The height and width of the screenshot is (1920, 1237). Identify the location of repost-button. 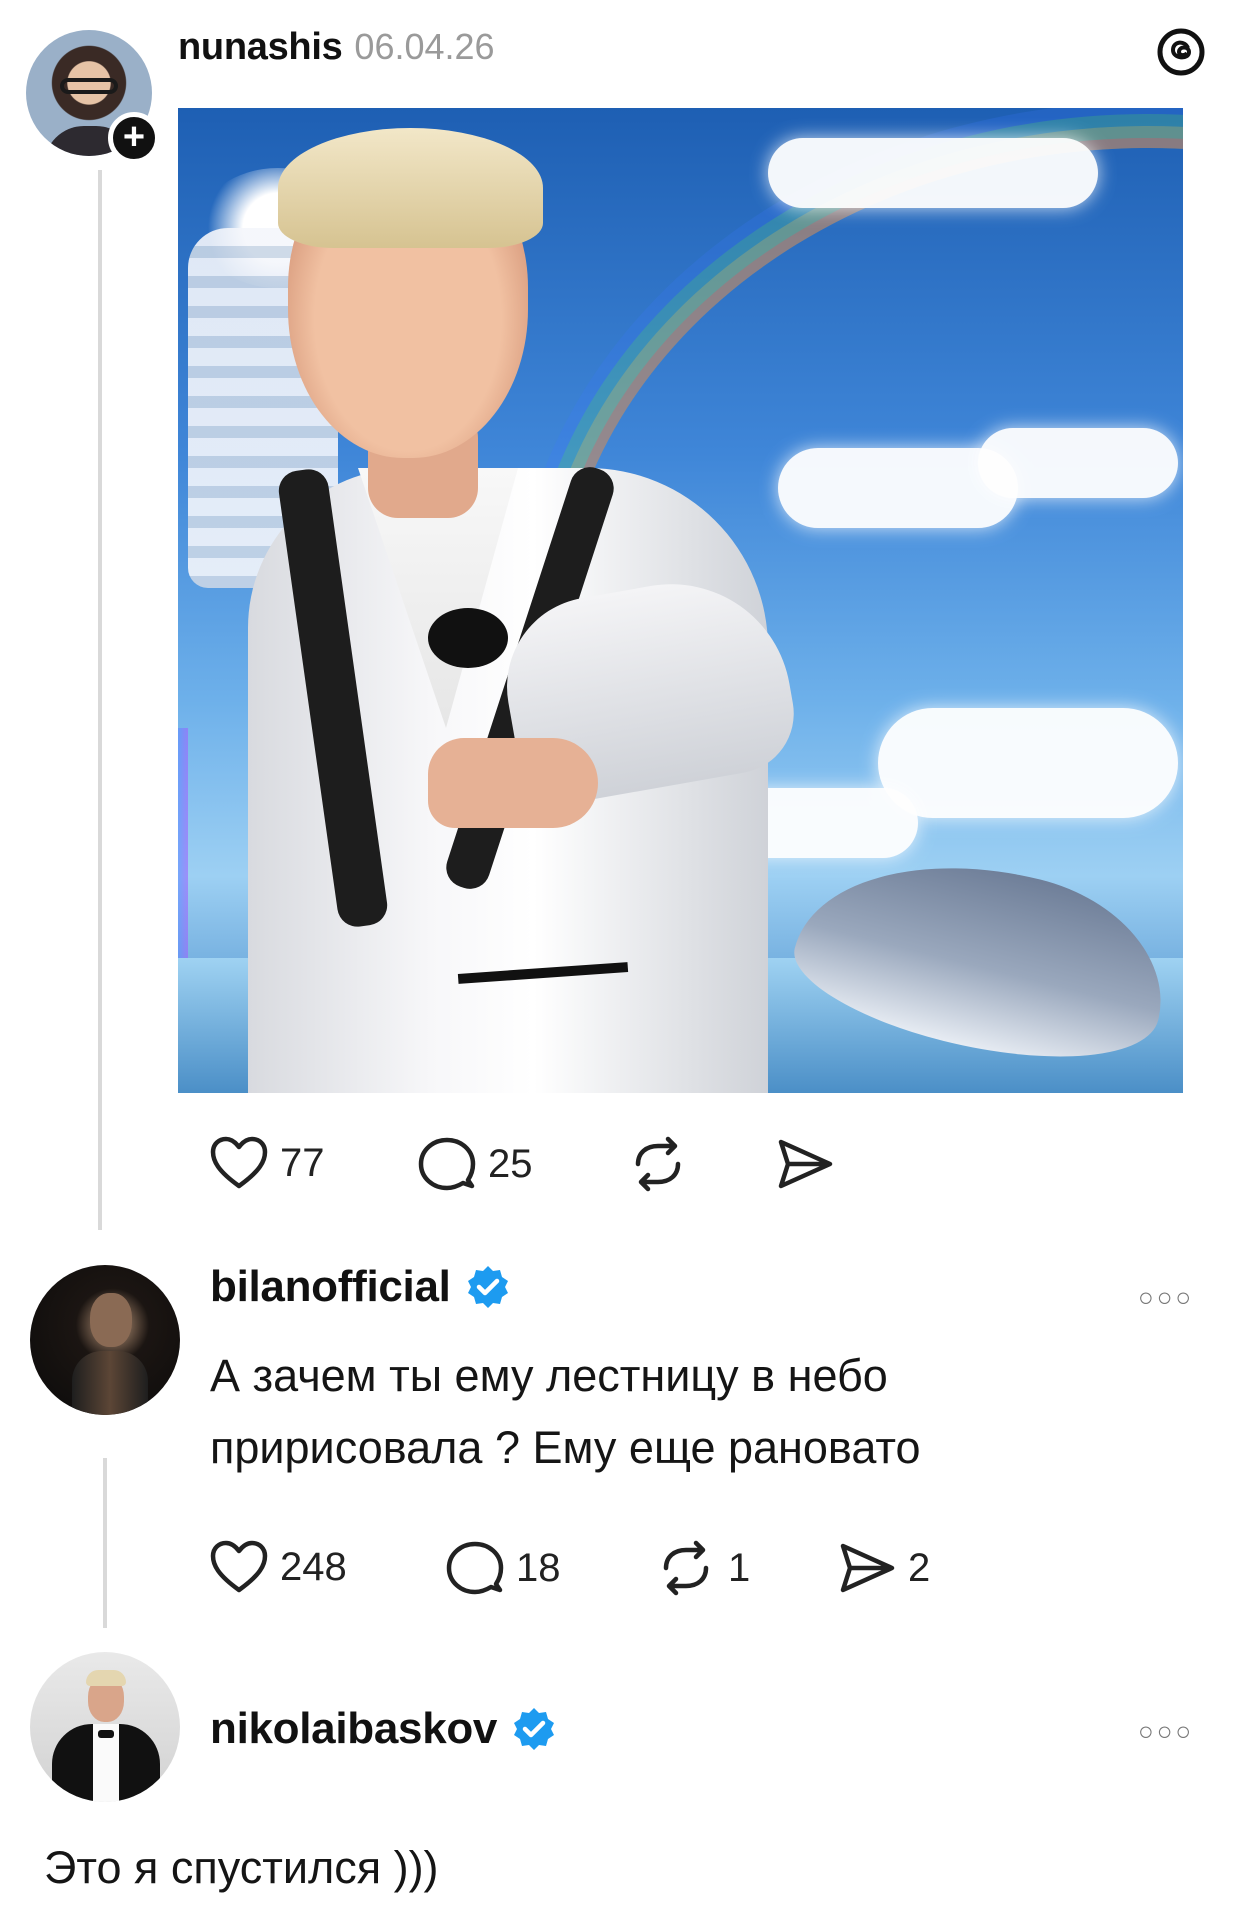
(658, 1164).